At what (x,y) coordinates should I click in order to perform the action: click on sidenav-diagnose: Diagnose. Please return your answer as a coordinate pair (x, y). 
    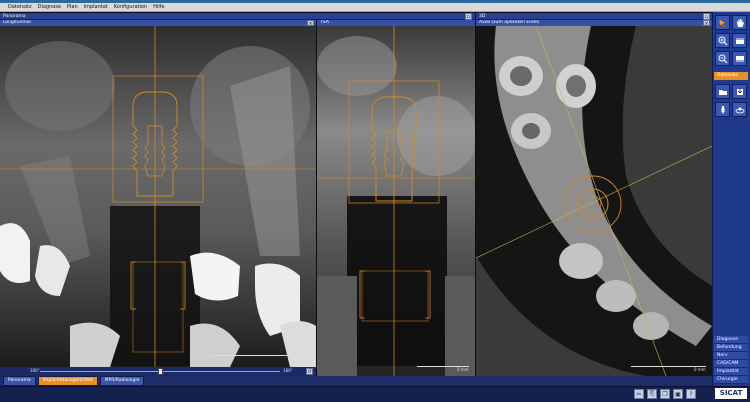
    Looking at the image, I should click on (731, 340).